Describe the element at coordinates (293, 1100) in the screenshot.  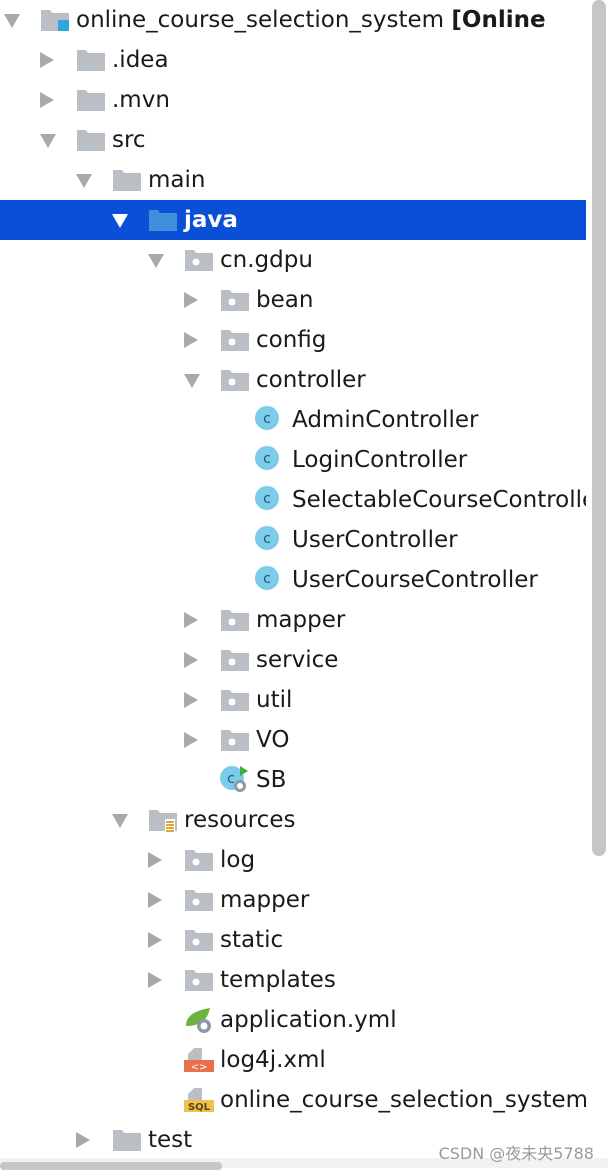
I see `tree-node-online-course-selection-system-sql: SQL online_course_selection_system.sql` at that location.